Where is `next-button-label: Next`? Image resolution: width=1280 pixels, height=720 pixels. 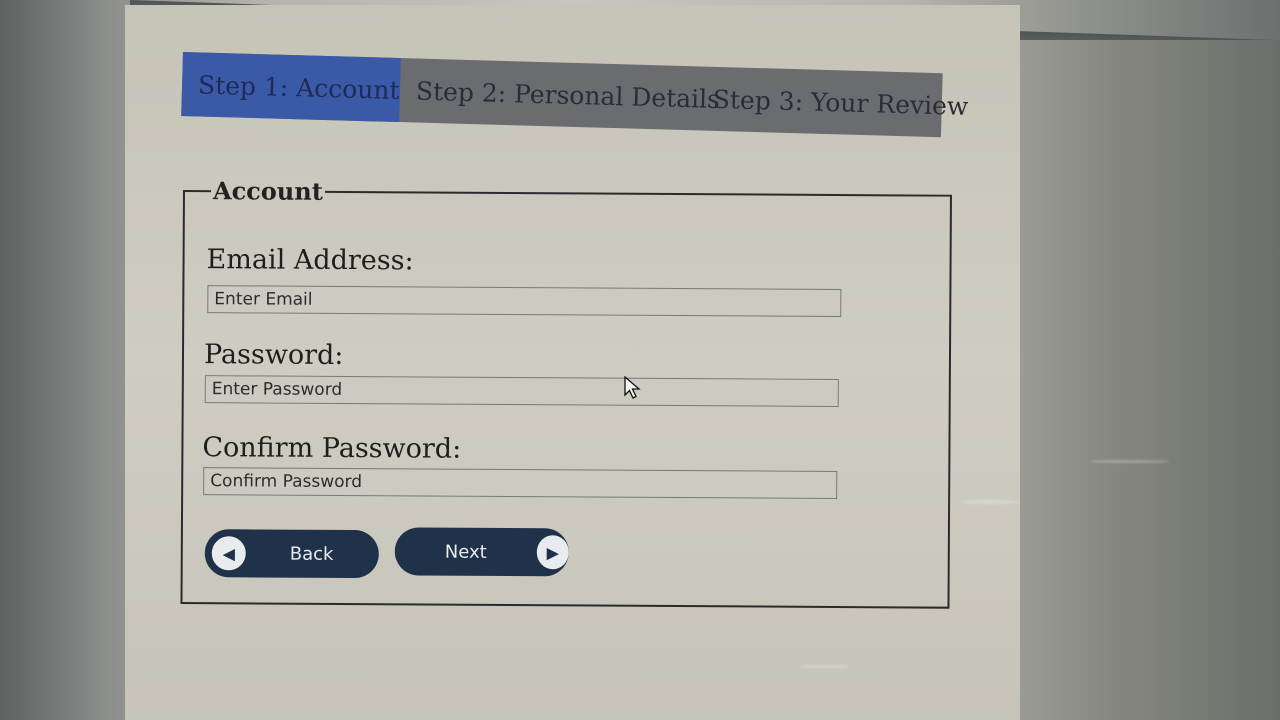
next-button-label: Next is located at coordinates (465, 552).